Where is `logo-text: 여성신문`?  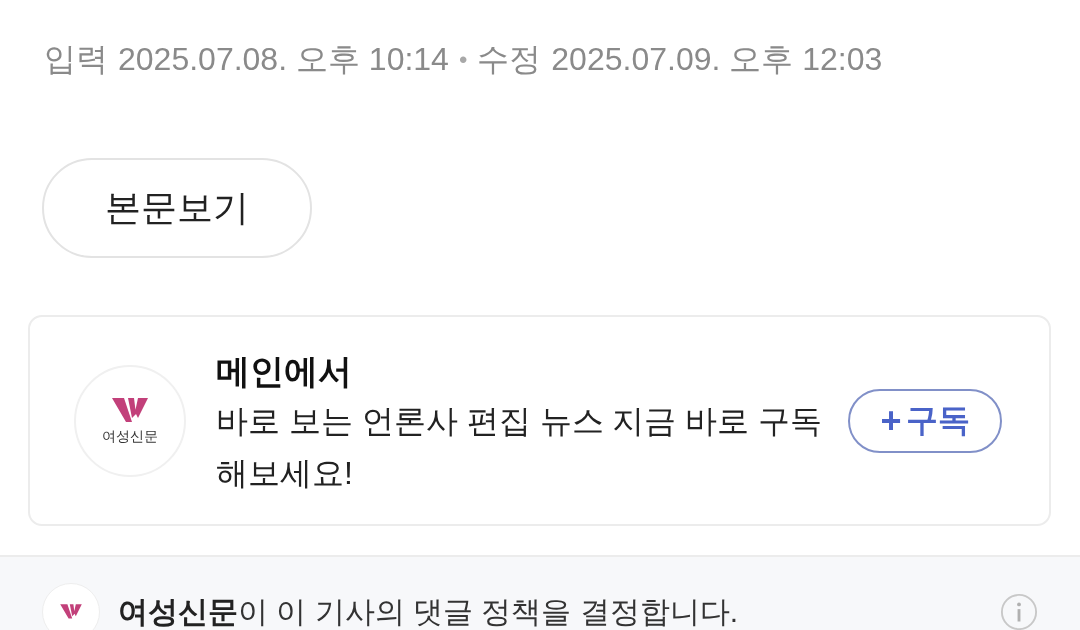 logo-text: 여성신문 is located at coordinates (130, 437).